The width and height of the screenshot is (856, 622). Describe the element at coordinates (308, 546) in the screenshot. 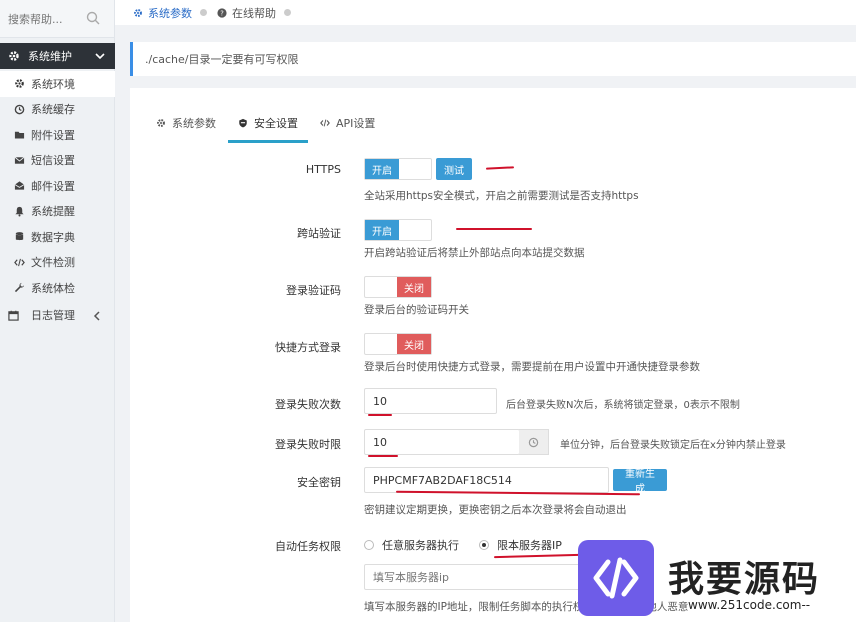

I see `cron-label: 自动任务权限` at that location.